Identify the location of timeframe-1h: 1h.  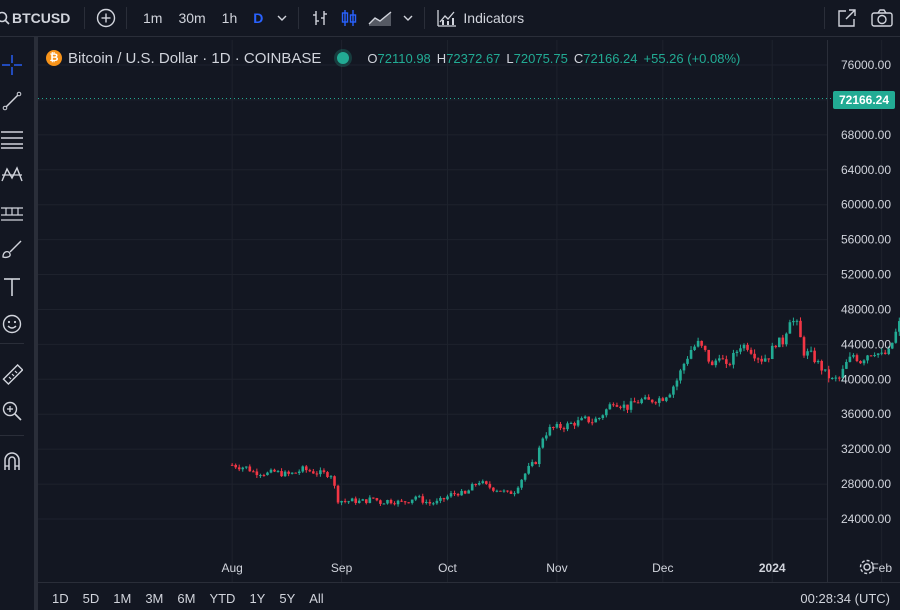
(230, 18).